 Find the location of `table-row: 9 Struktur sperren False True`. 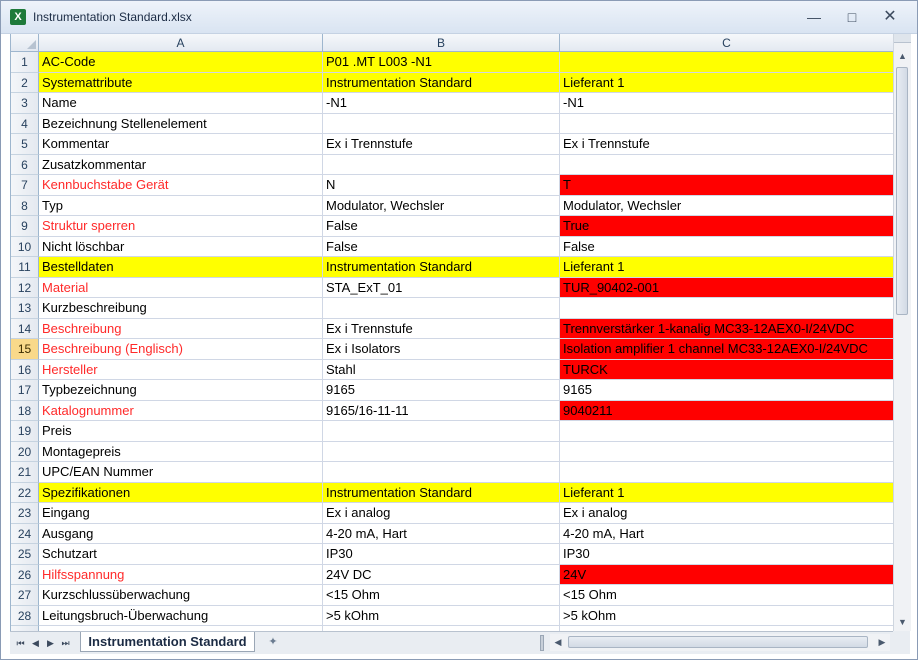

table-row: 9 Struktur sperren False True is located at coordinates (452, 226).